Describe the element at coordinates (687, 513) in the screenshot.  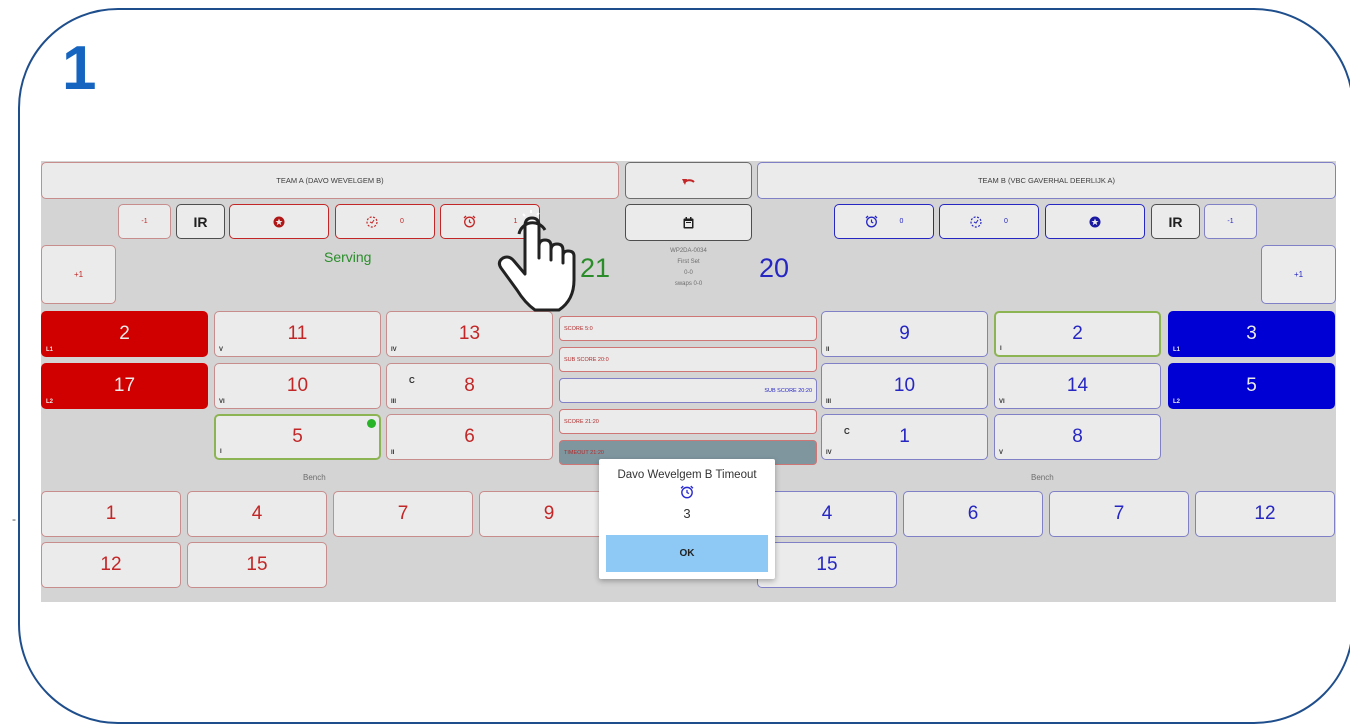
I see `dialog-count: 3` at that location.